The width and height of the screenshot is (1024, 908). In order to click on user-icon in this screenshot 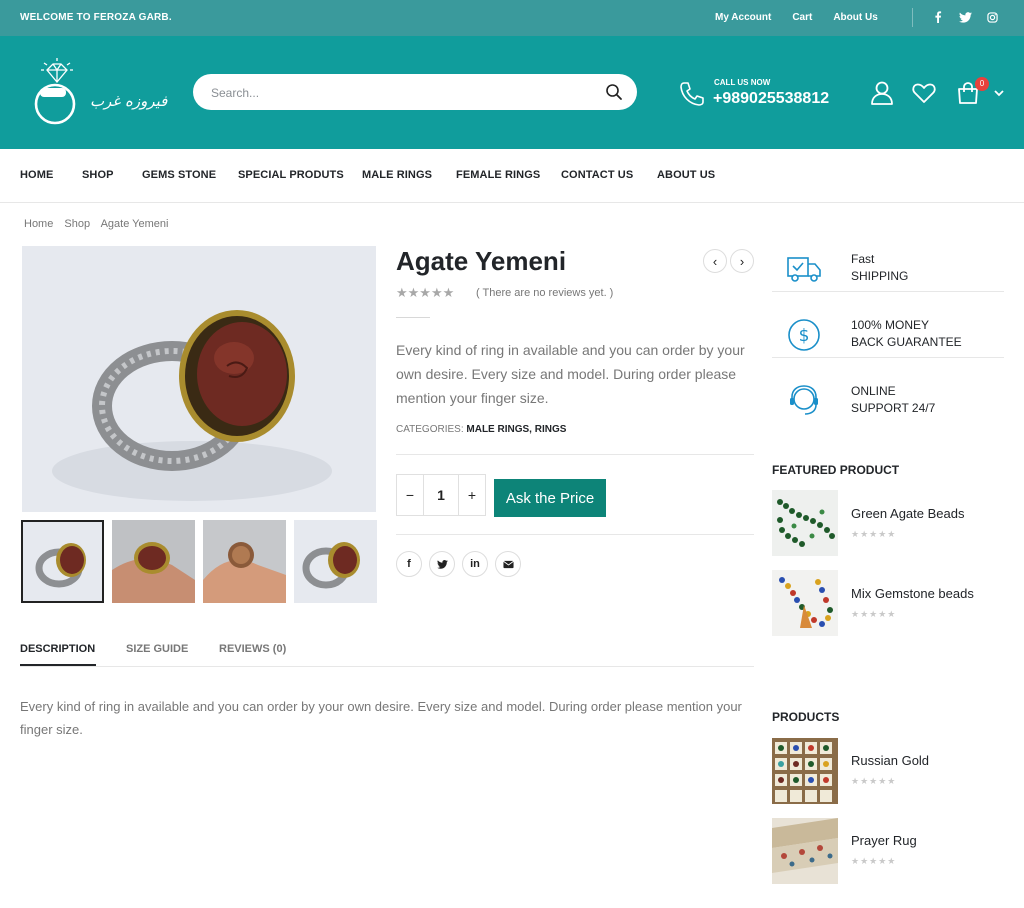, I will do `click(882, 93)`.